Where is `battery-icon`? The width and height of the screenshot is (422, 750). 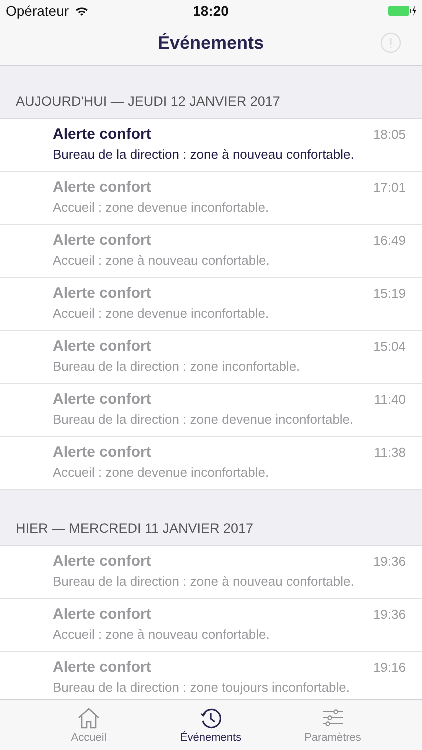
battery-icon is located at coordinates (403, 11).